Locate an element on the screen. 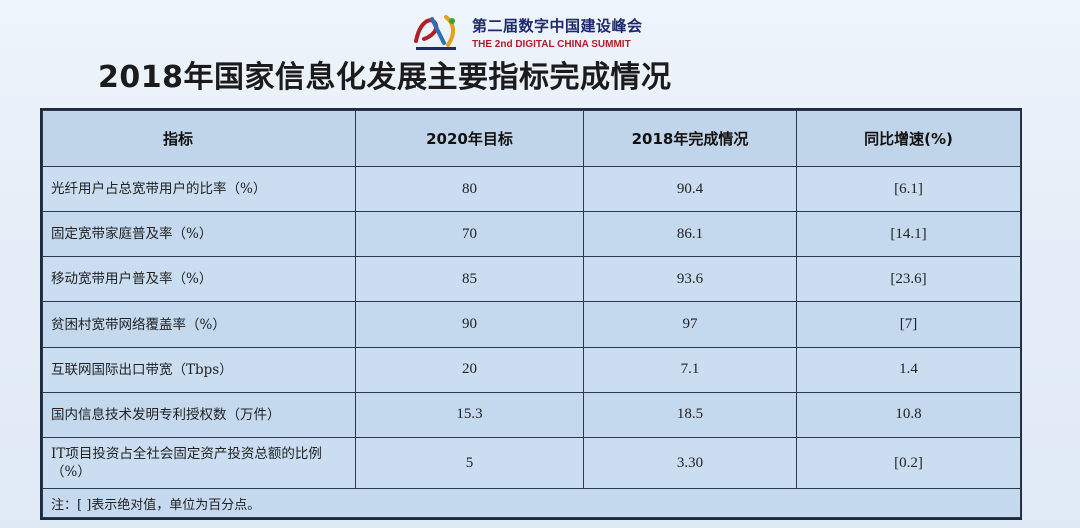 This screenshot has height=528, width=1080. growth-cell: [14.1] is located at coordinates (908, 234).